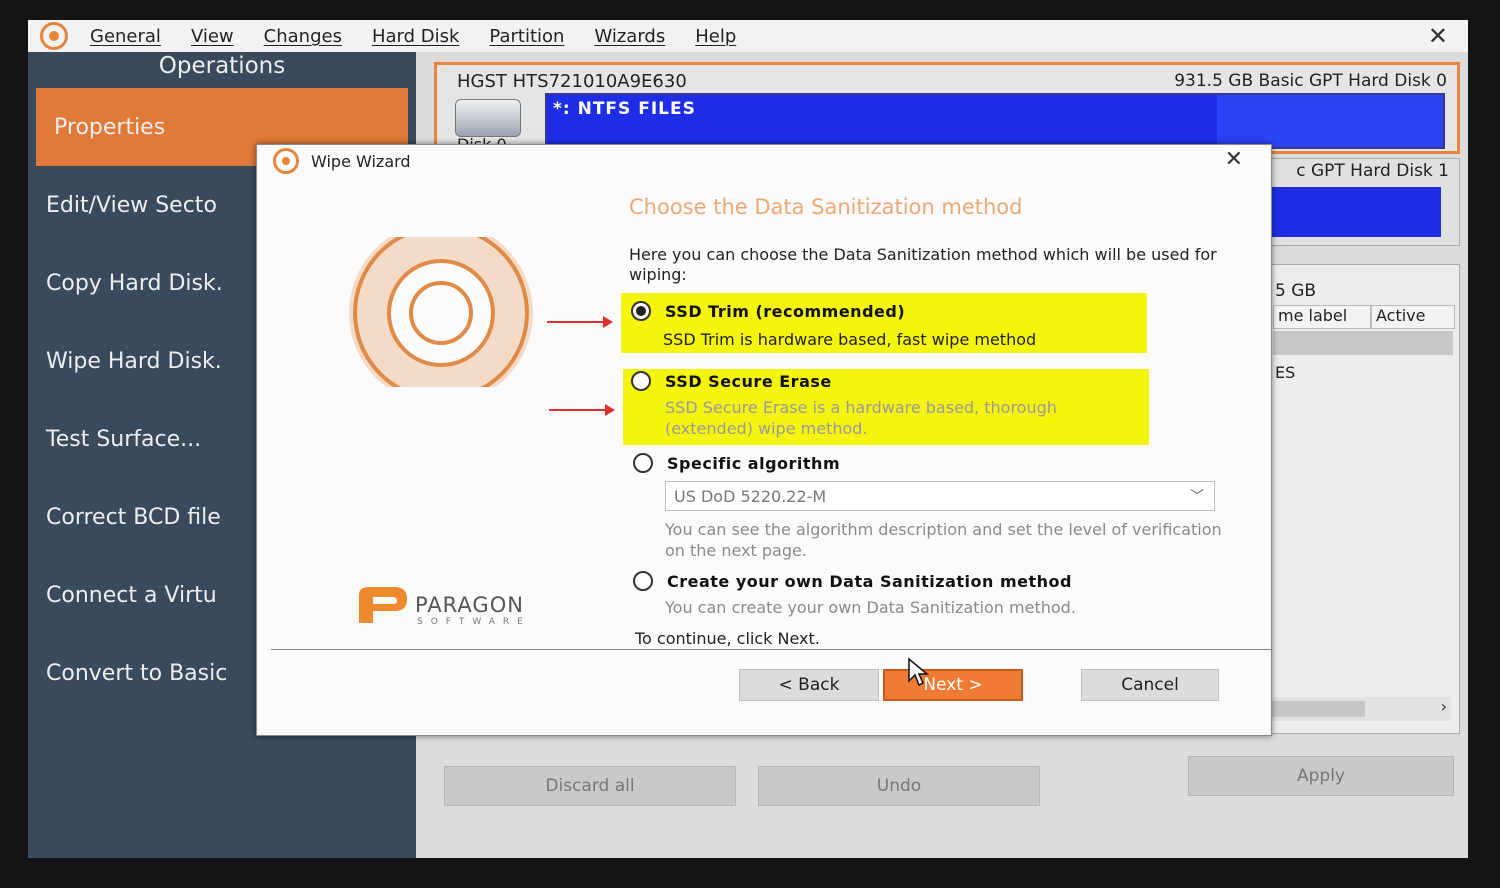 This screenshot has width=1500, height=888. What do you see at coordinates (572, 81) in the screenshot?
I see `disk-0-name: HGST HTS721010A9E630` at bounding box center [572, 81].